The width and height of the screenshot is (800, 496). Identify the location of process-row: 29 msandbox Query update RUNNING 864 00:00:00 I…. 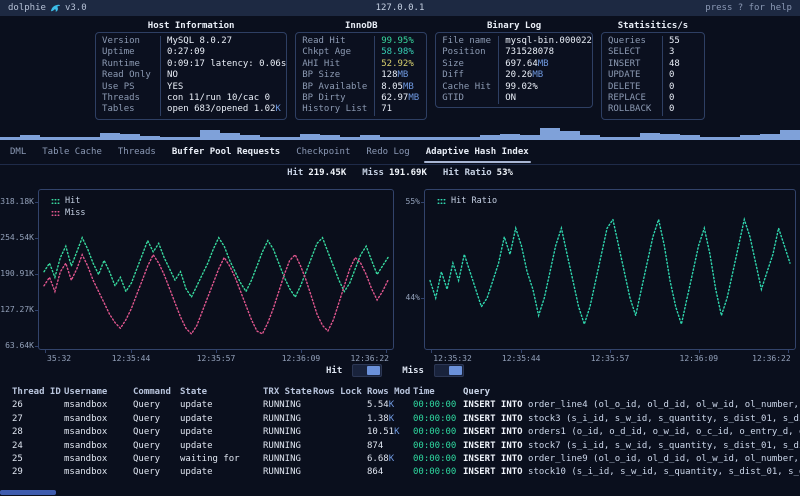
(400, 472).